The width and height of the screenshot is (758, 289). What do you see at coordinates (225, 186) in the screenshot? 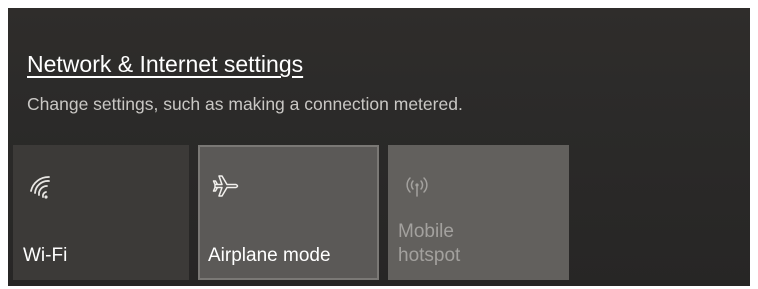
I see `airplane-icon` at bounding box center [225, 186].